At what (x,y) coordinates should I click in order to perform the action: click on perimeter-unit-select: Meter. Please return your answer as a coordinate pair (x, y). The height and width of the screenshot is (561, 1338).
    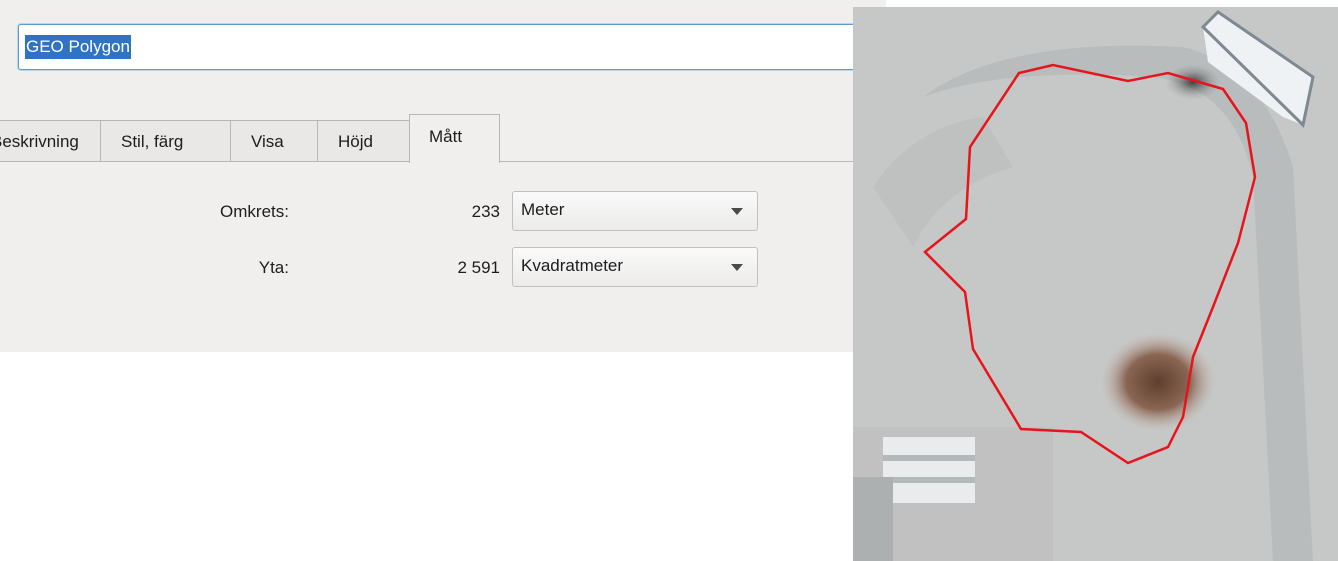
    Looking at the image, I should click on (635, 211).